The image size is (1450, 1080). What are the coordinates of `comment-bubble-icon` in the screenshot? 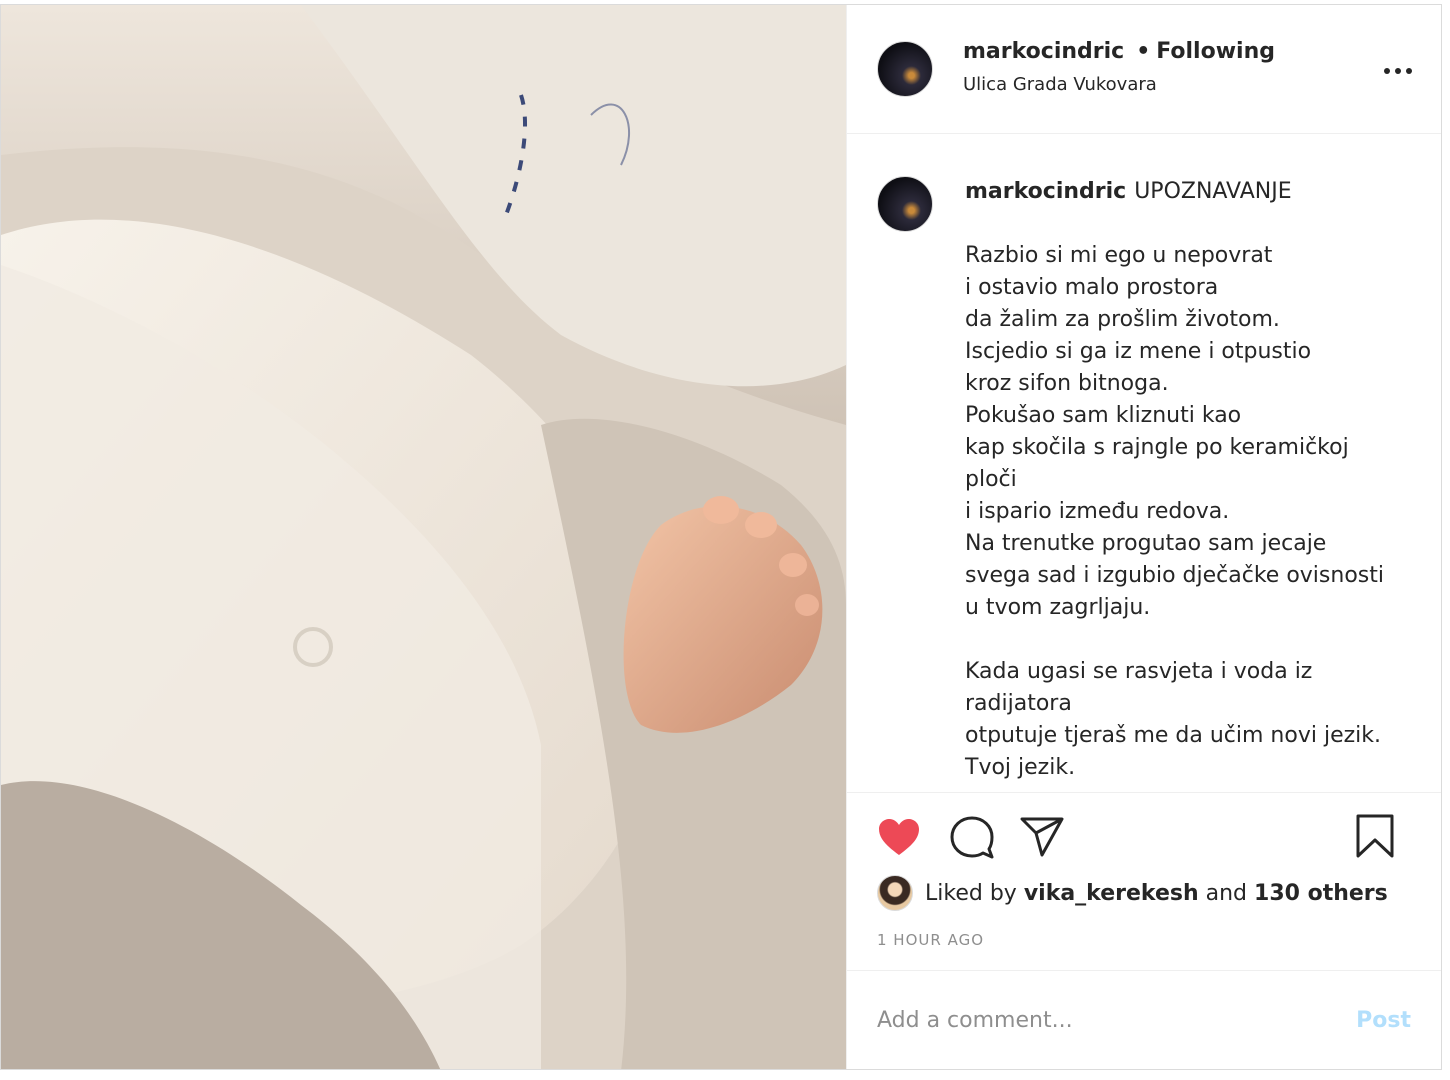 It's located at (972, 837).